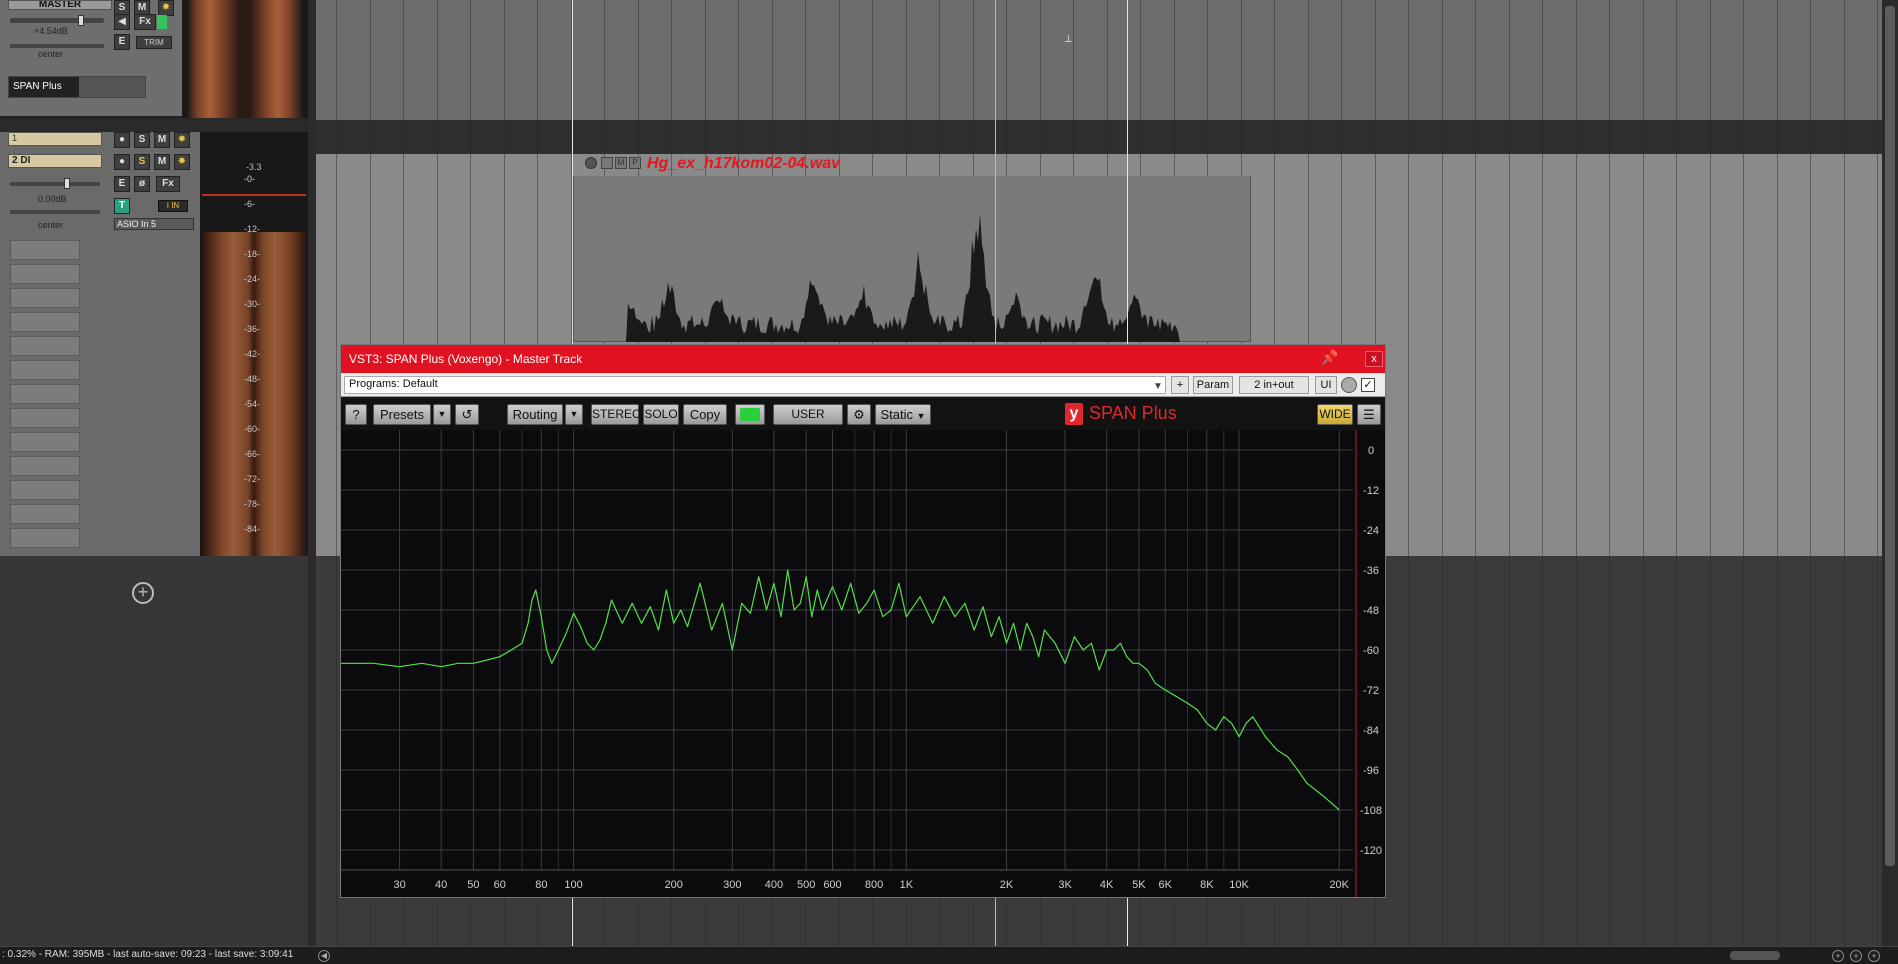  Describe the element at coordinates (145, 22) in the screenshot. I see `master-fx-button: Fx` at that location.